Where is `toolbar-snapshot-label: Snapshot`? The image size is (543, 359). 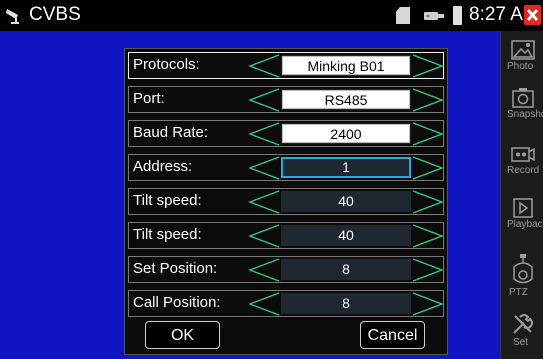
toolbar-snapshot-label: Snapshot is located at coordinates (525, 114).